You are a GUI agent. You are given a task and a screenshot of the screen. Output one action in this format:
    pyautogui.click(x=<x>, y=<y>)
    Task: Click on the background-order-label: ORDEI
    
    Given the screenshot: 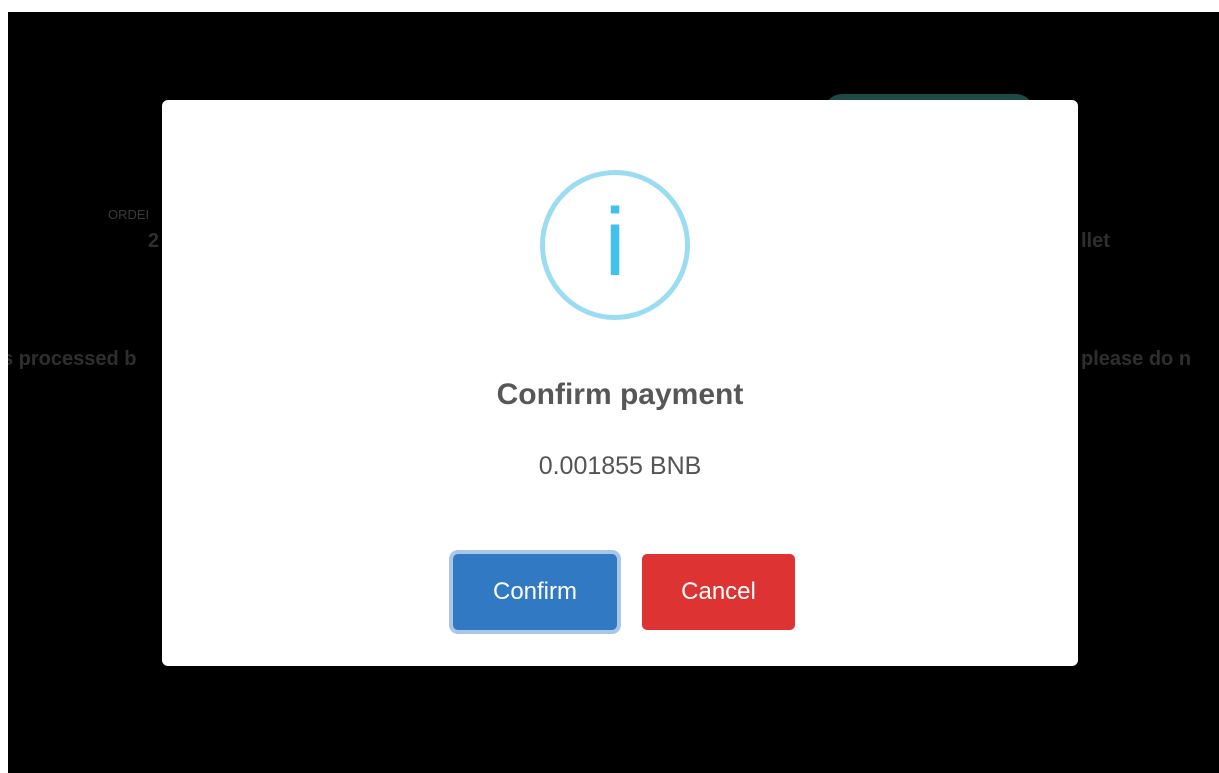 What is the action you would take?
    pyautogui.click(x=129, y=214)
    